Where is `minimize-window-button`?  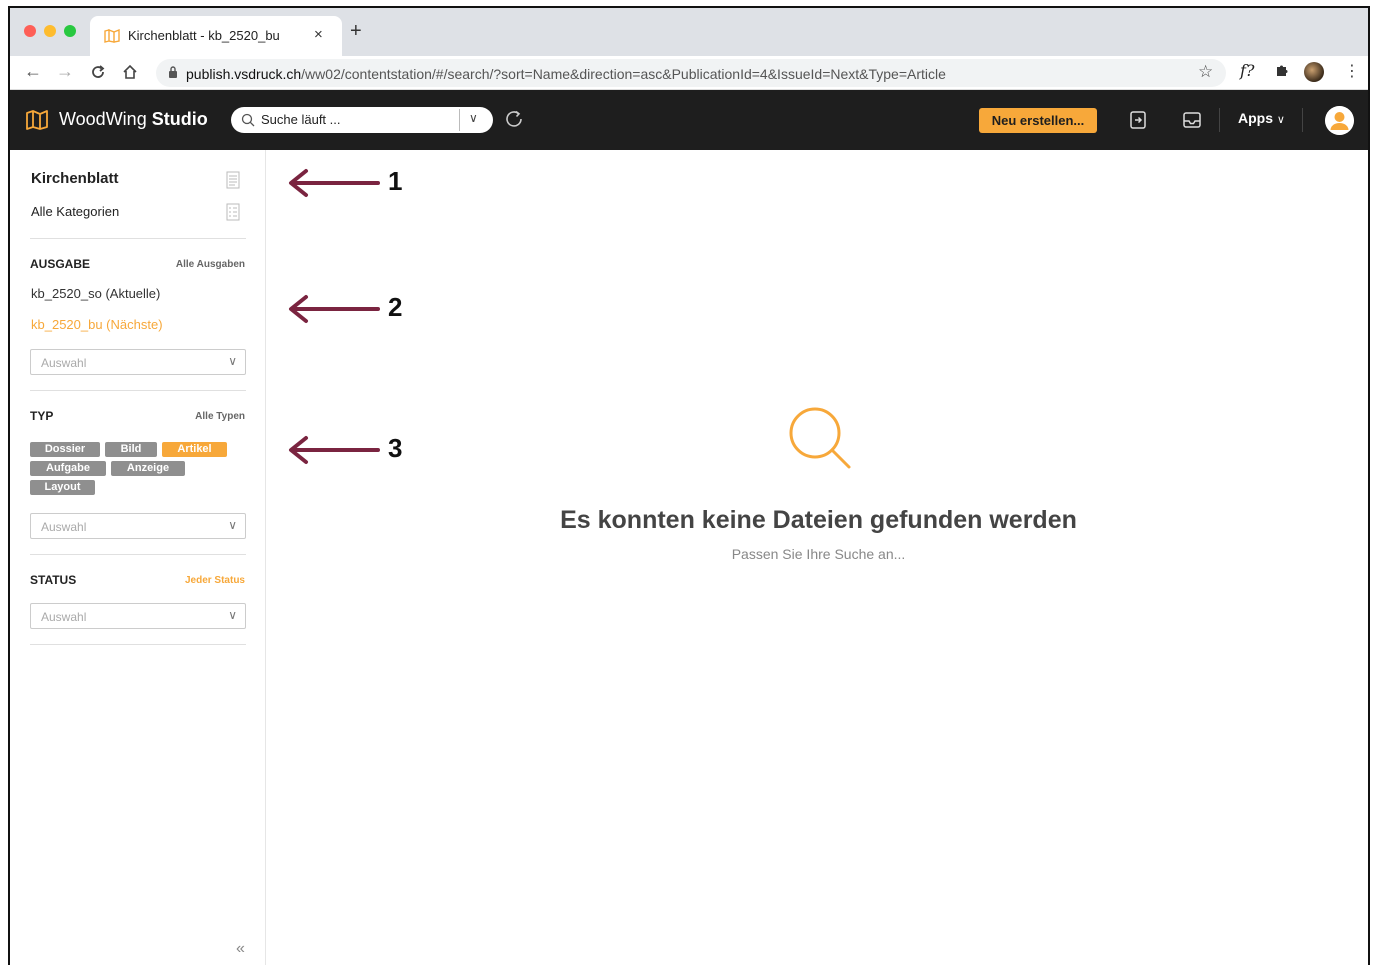
minimize-window-button is located at coordinates (50, 31).